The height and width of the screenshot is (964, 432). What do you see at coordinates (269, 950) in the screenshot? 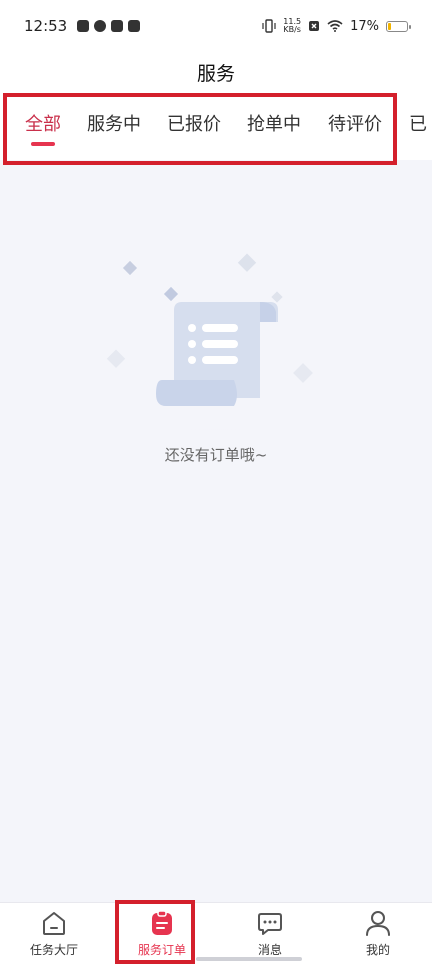
I see `nav-label: 消息` at bounding box center [269, 950].